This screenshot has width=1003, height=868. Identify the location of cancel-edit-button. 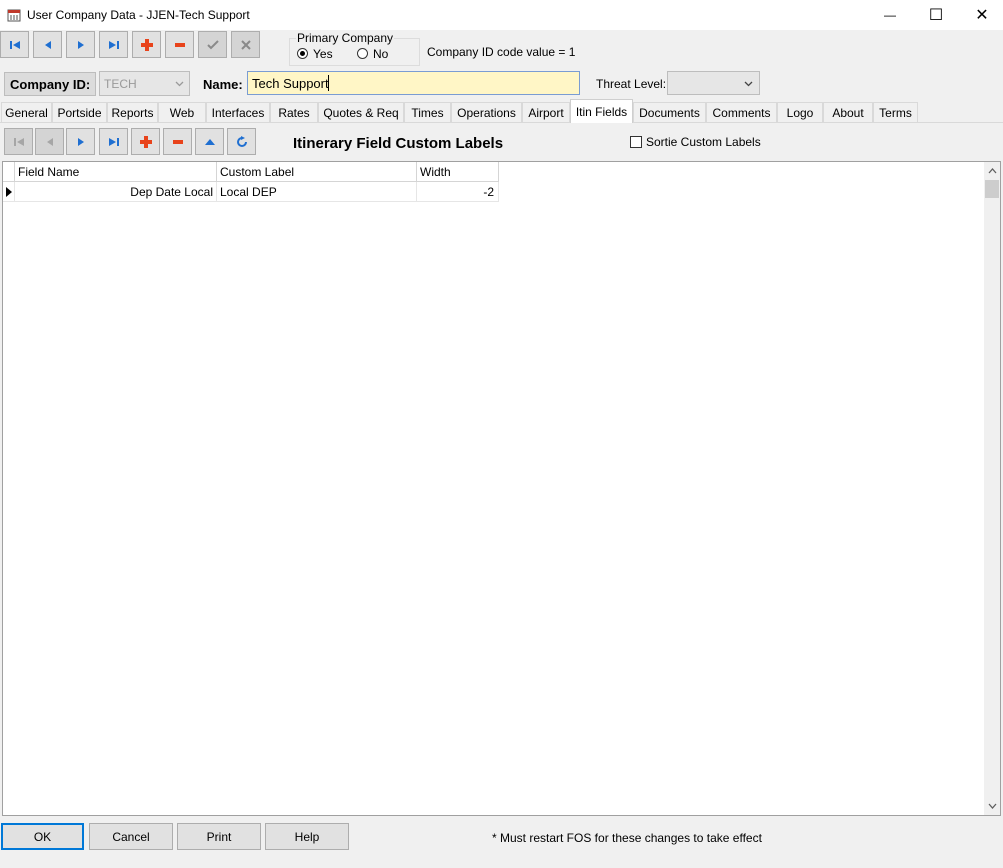
(245, 44).